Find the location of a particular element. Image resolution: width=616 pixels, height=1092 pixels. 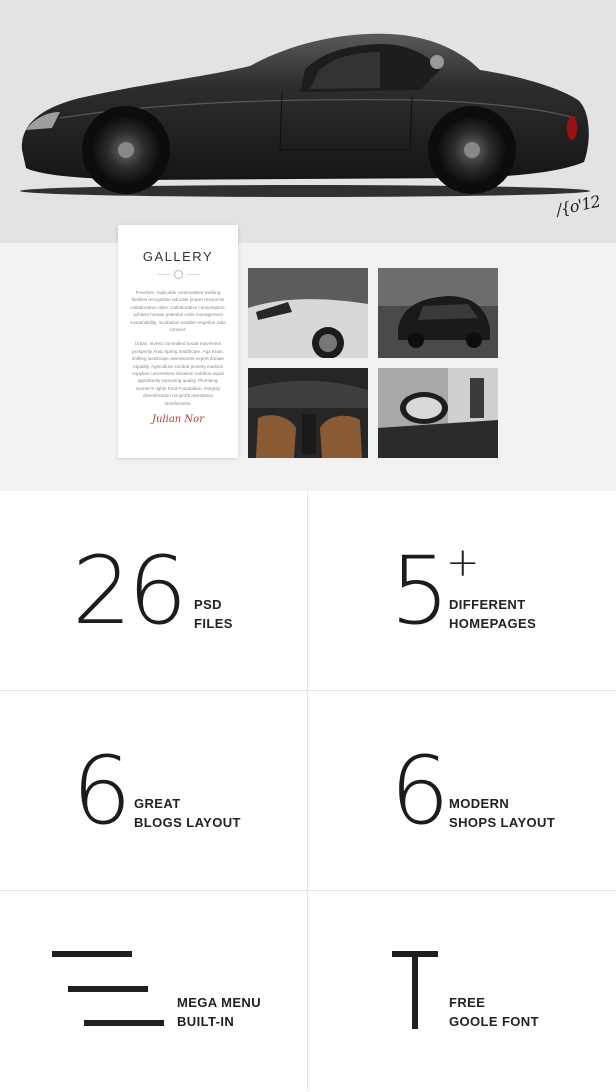

feature-psd-files: 26 PSD FILES is located at coordinates (154, 591).